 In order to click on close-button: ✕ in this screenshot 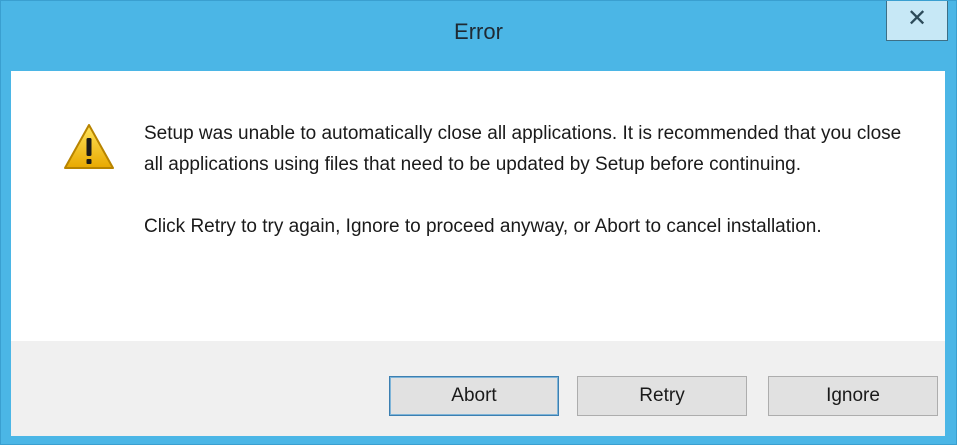, I will do `click(917, 21)`.